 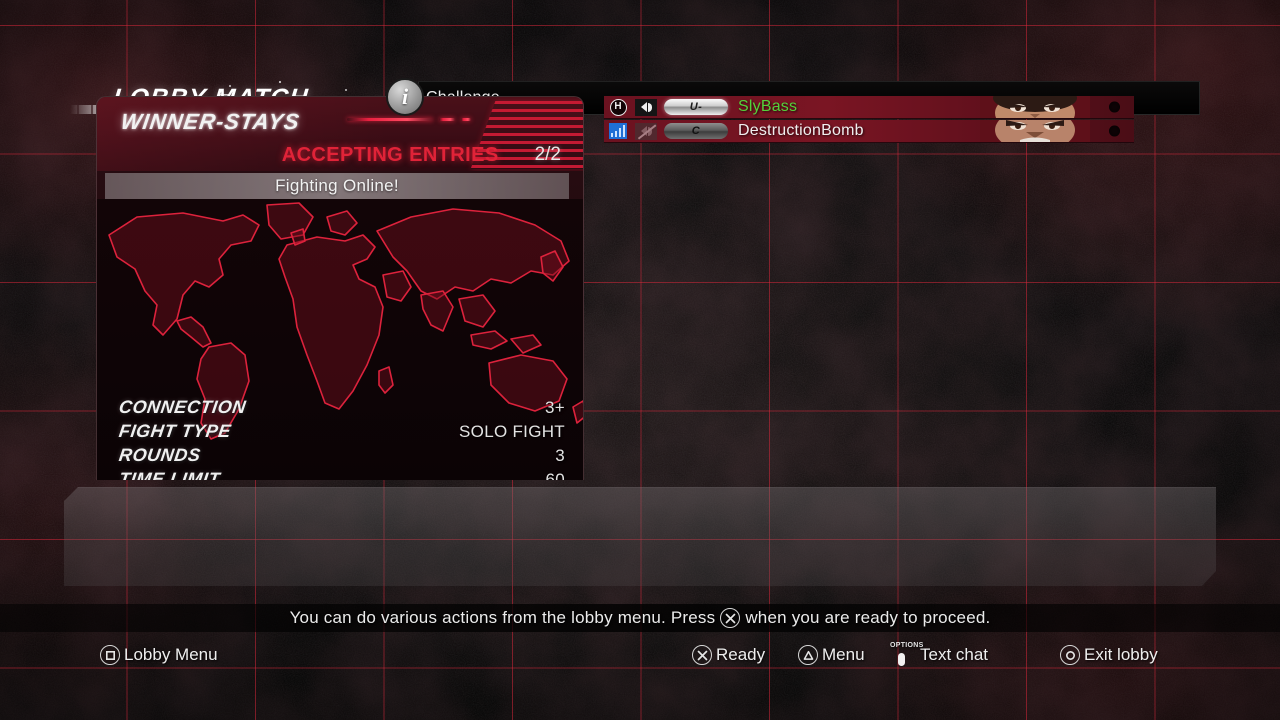 What do you see at coordinates (868, 617) in the screenshot?
I see `hint-suffix: when you are ready to proceed.` at bounding box center [868, 617].